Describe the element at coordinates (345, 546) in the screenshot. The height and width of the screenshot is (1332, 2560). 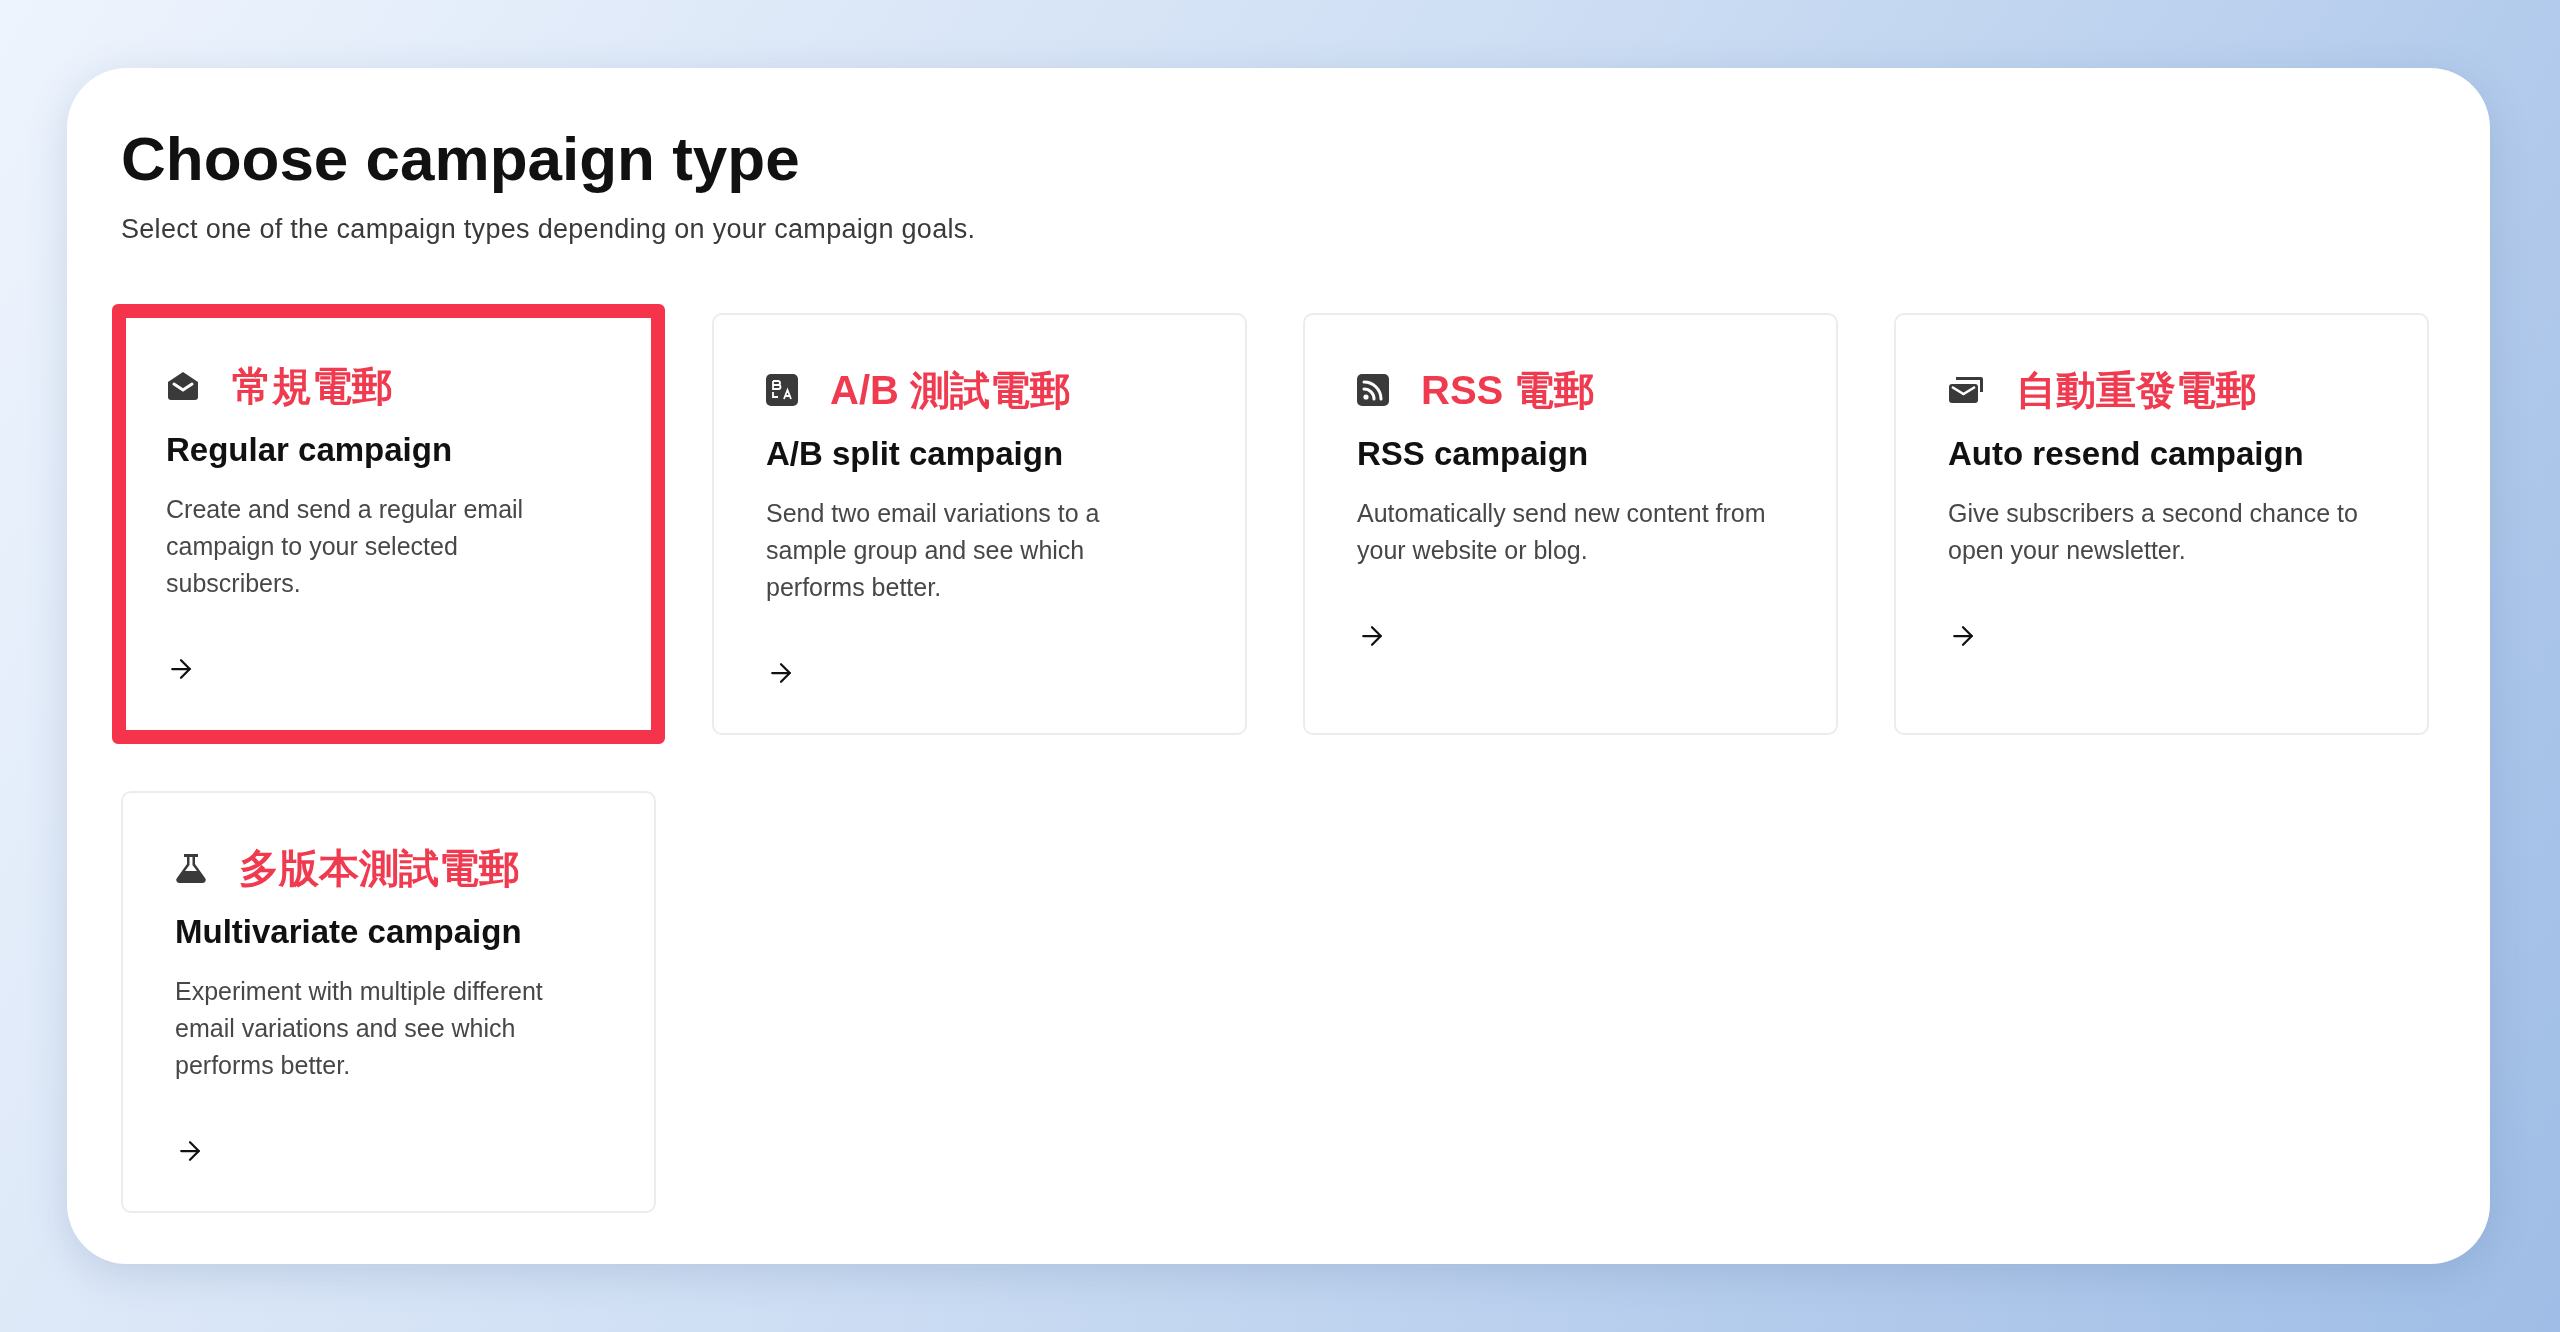
I see `card-description: Create and send a regular email campaign to your selected subscribers.` at that location.